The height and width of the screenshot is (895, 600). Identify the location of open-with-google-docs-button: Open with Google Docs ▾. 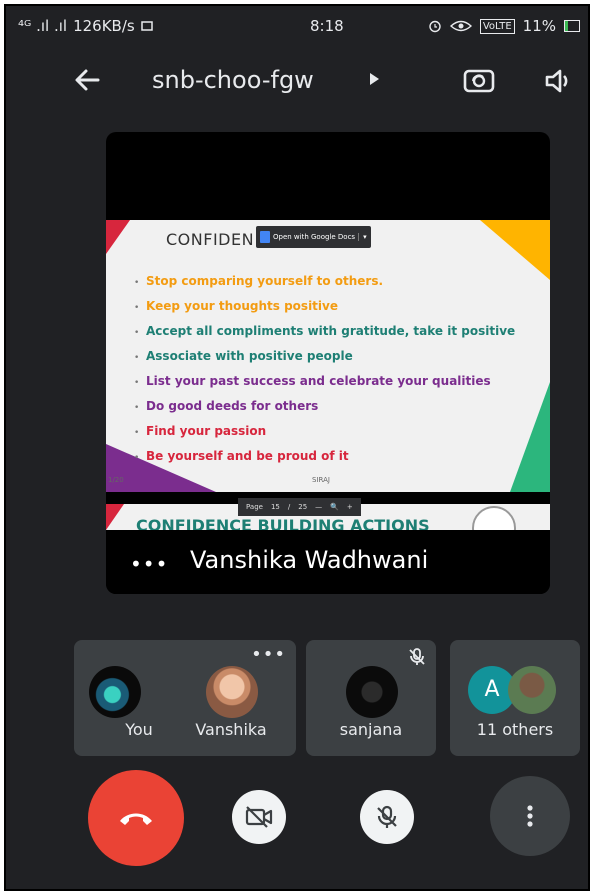
(313, 237).